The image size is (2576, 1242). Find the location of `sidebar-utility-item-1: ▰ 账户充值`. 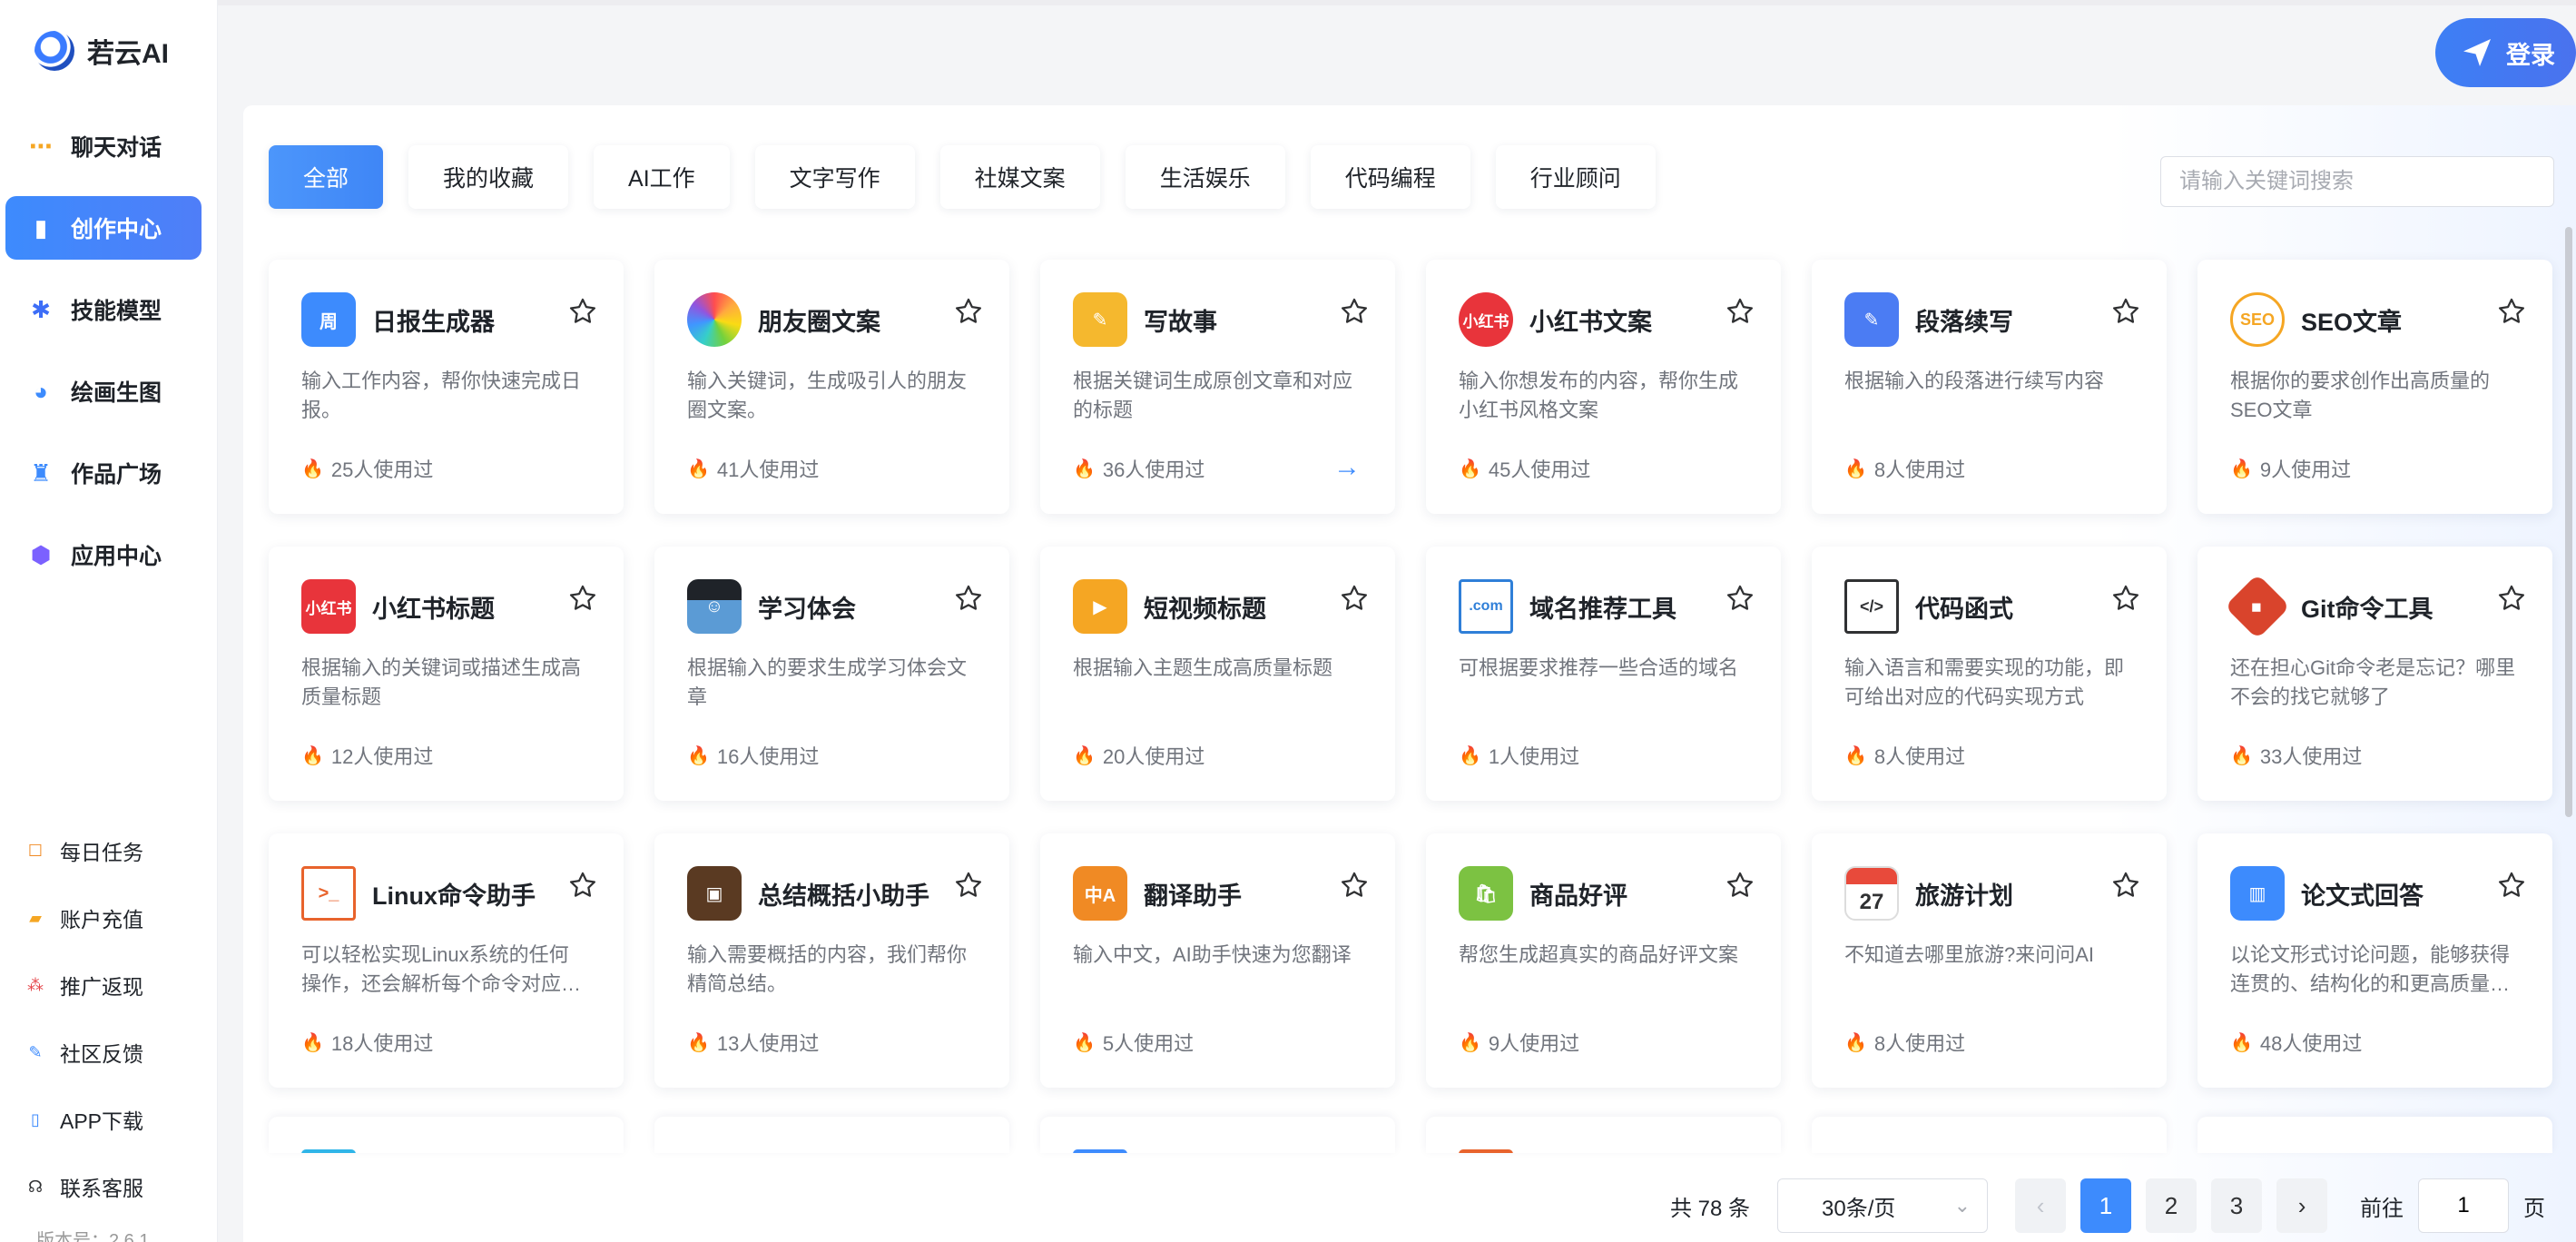

sidebar-utility-item-1: ▰ 账户充值 is located at coordinates (114, 917).